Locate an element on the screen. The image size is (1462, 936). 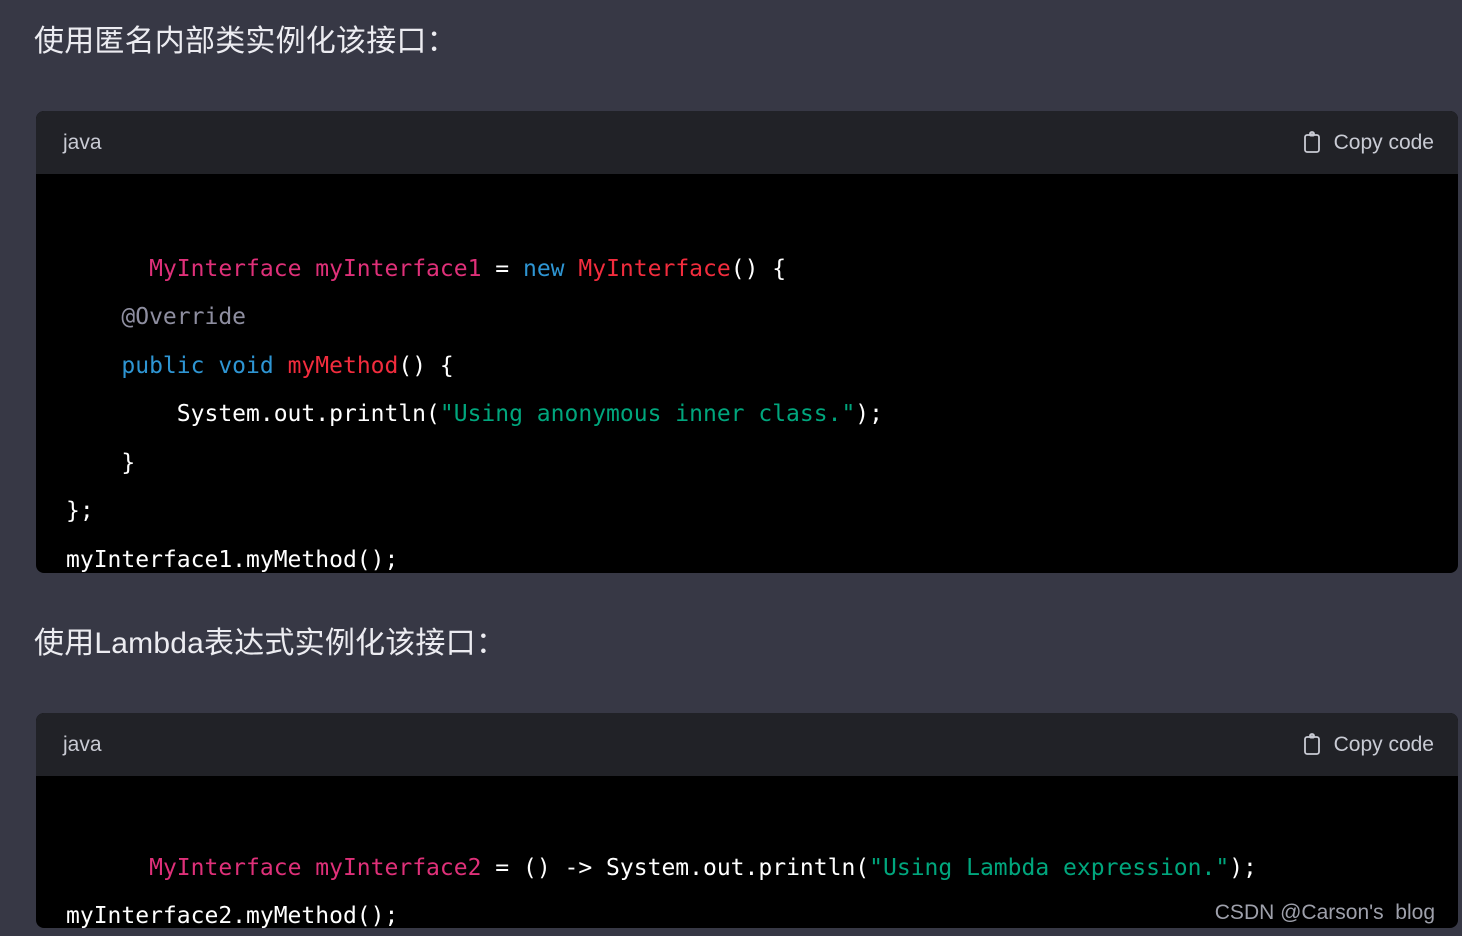
code-token: MyInterface myInterface2 is located at coordinates (315, 868).